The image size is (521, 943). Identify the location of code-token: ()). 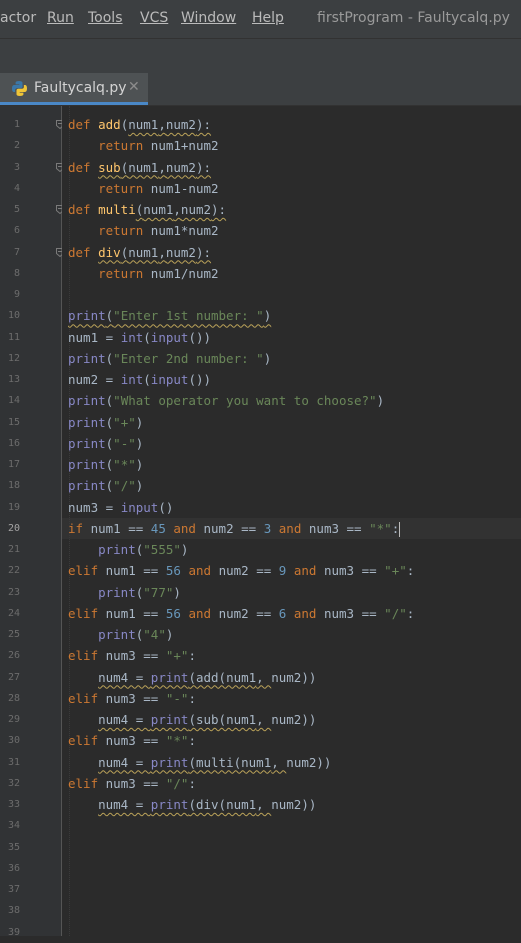
(200, 379).